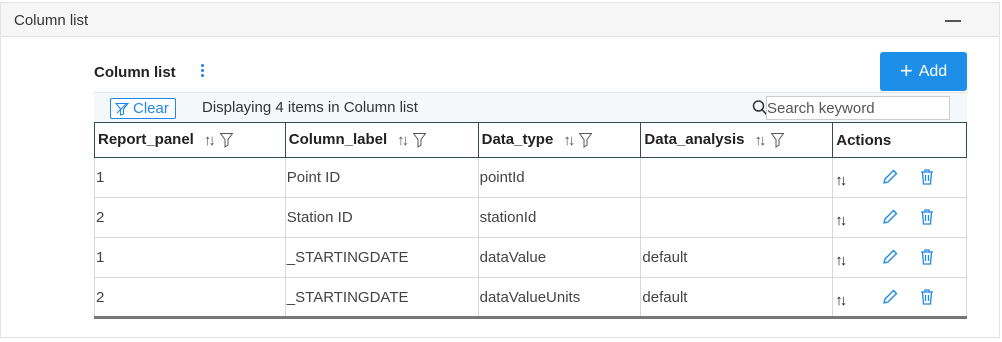  I want to click on add-button-label: Add, so click(933, 71).